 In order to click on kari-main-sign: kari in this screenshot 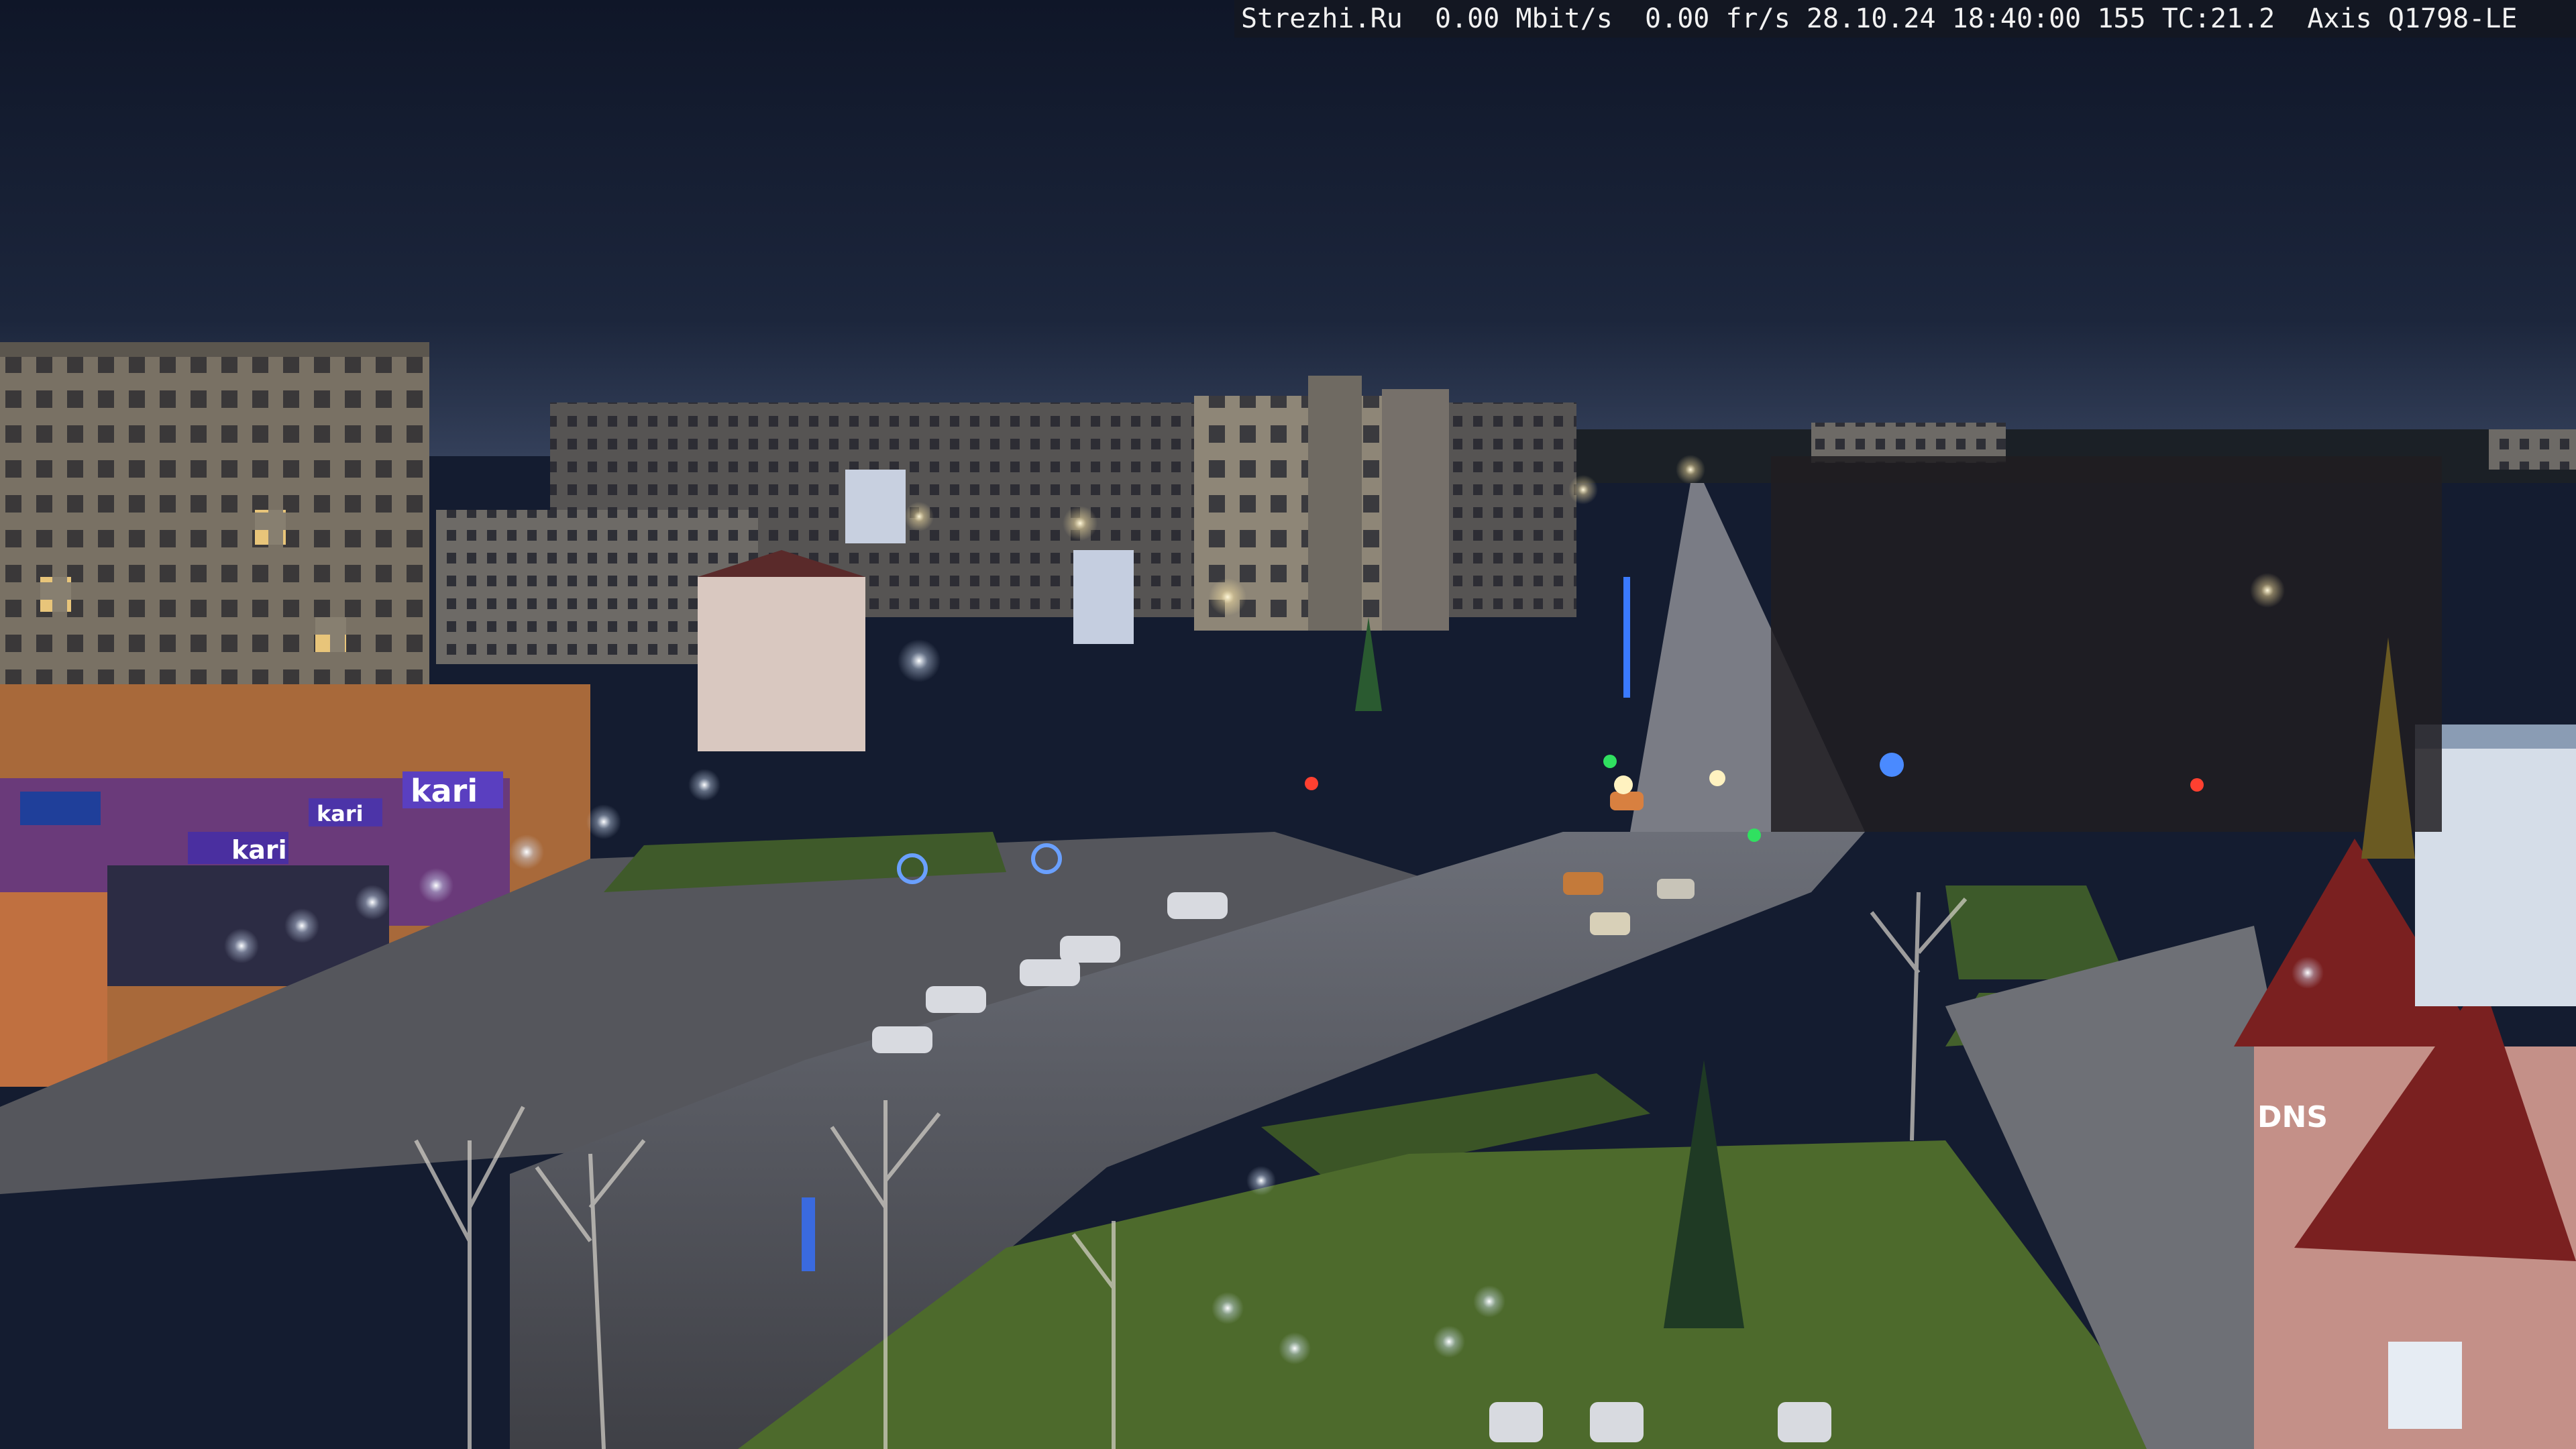, I will do `click(444, 791)`.